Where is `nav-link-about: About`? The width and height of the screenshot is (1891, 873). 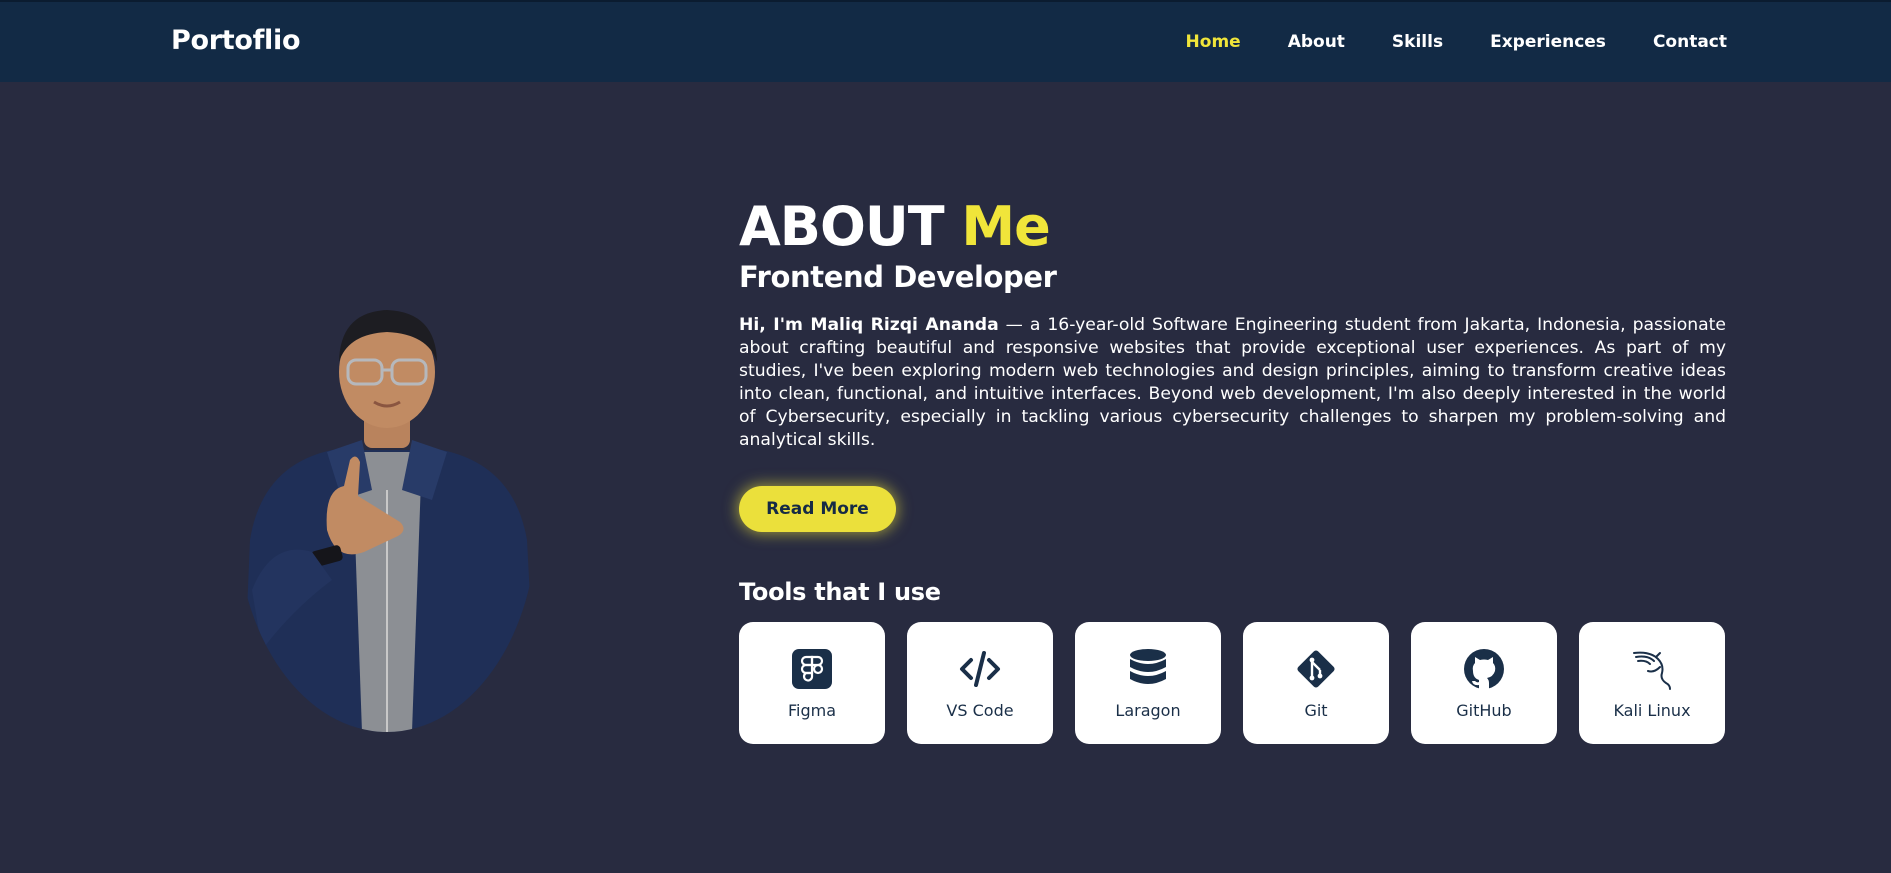 nav-link-about: About is located at coordinates (1316, 42).